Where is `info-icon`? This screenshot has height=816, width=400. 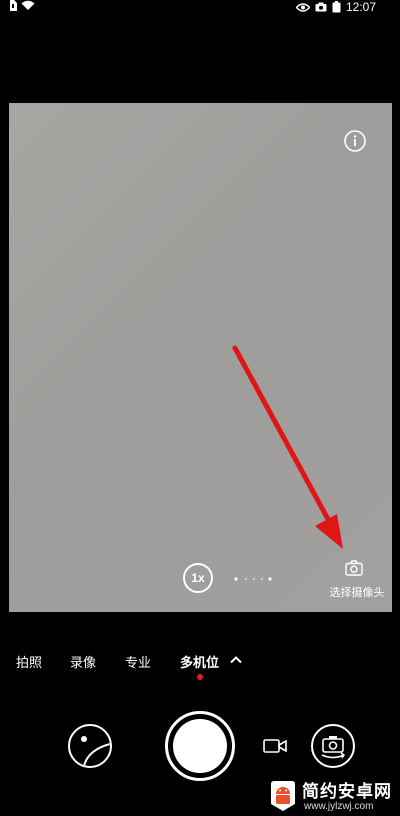 info-icon is located at coordinates (355, 141).